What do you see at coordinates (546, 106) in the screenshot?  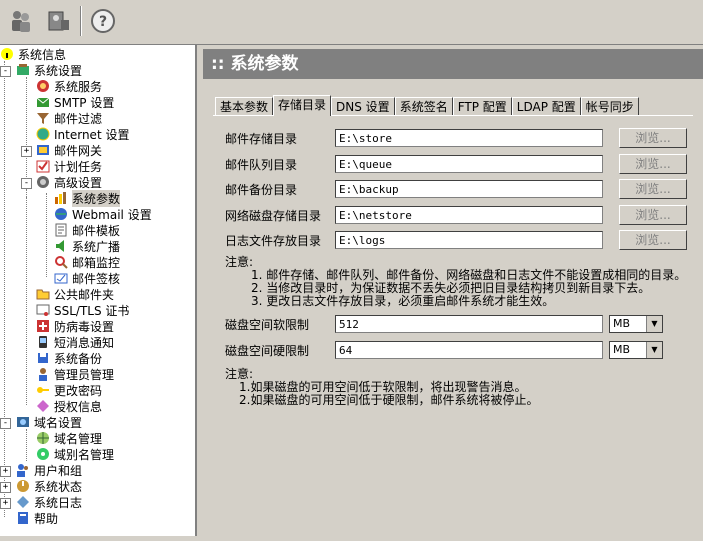 I see `tab-ldap: LDAP 配置` at bounding box center [546, 106].